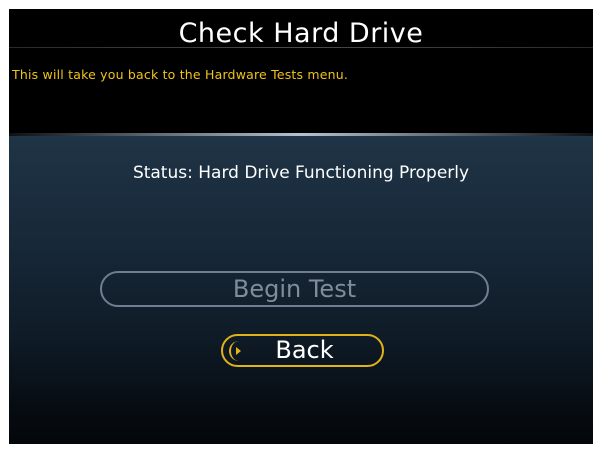 Image resolution: width=599 pixels, height=451 pixels. Describe the element at coordinates (301, 173) in the screenshot. I see `status-text: Status: Hard Drive Functioning Properly` at that location.